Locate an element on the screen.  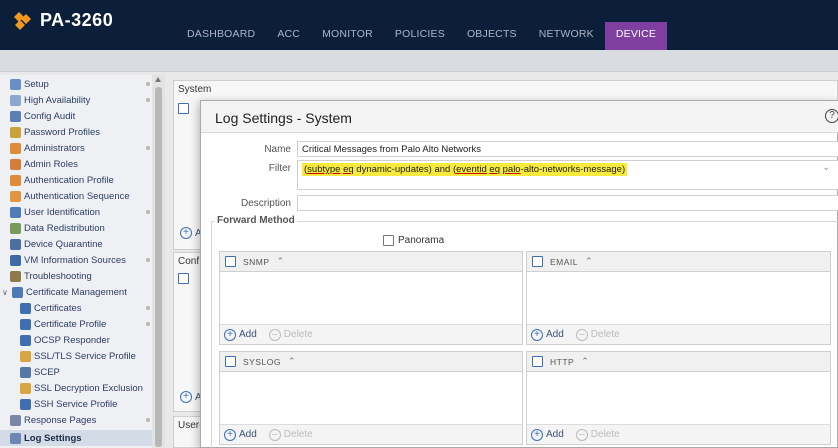
sidebar-item-troubleshooting: Troubleshooting is located at coordinates (51, 276).